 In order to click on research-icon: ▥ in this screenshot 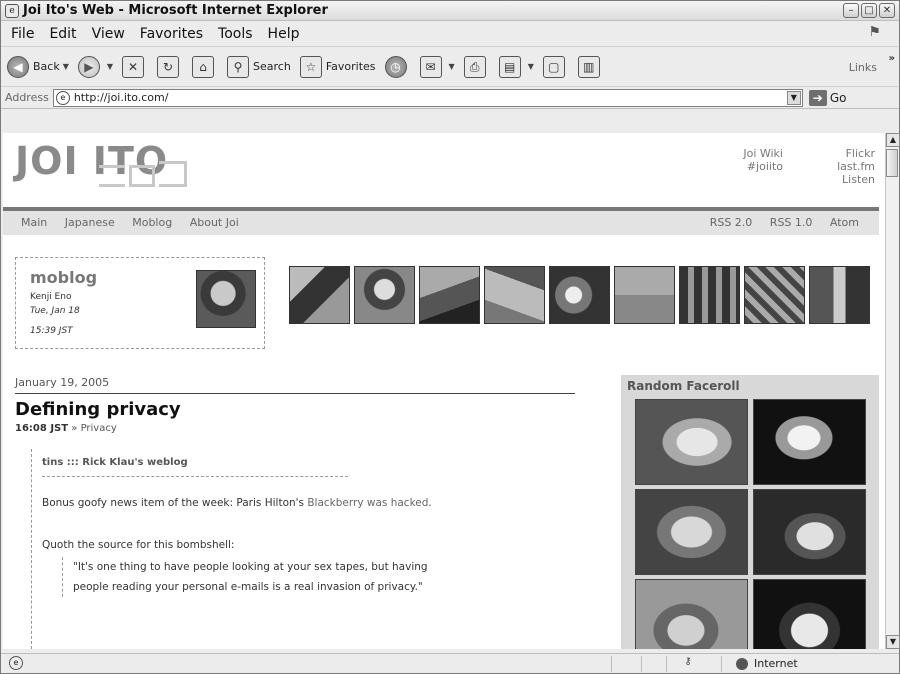, I will do `click(588, 66)`.